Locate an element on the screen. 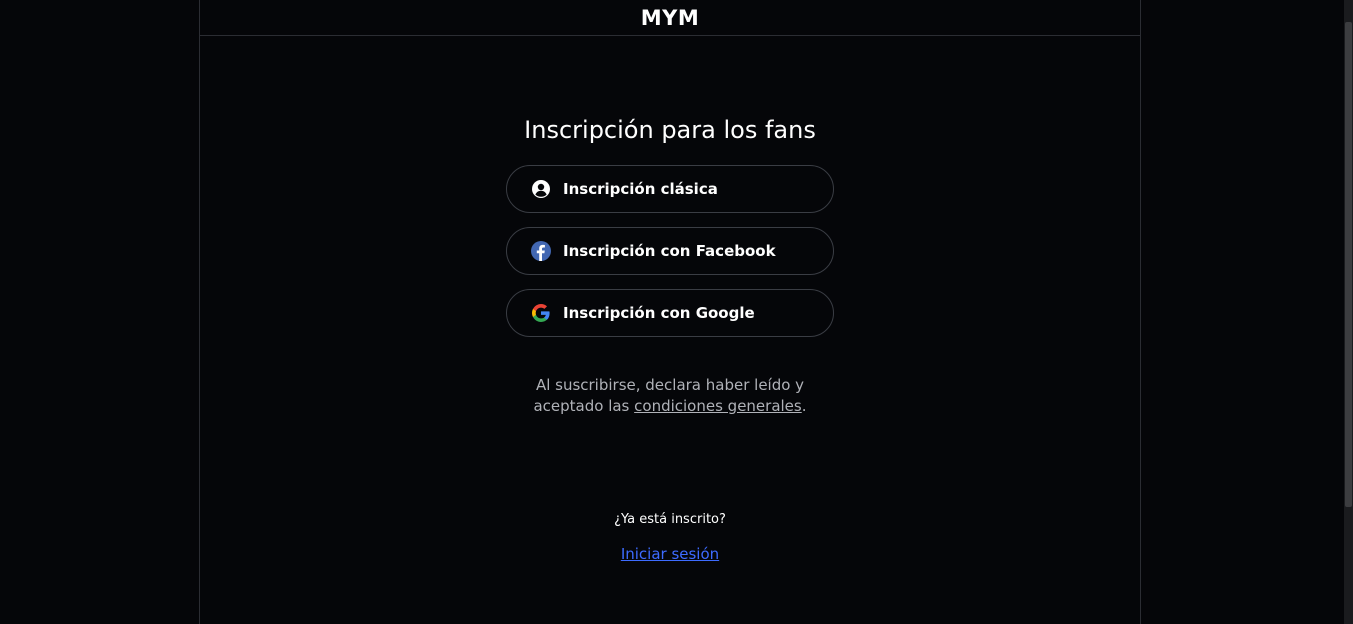 The width and height of the screenshot is (1353, 624). facebook-signup-button: Inscripción con Facebook is located at coordinates (670, 251).